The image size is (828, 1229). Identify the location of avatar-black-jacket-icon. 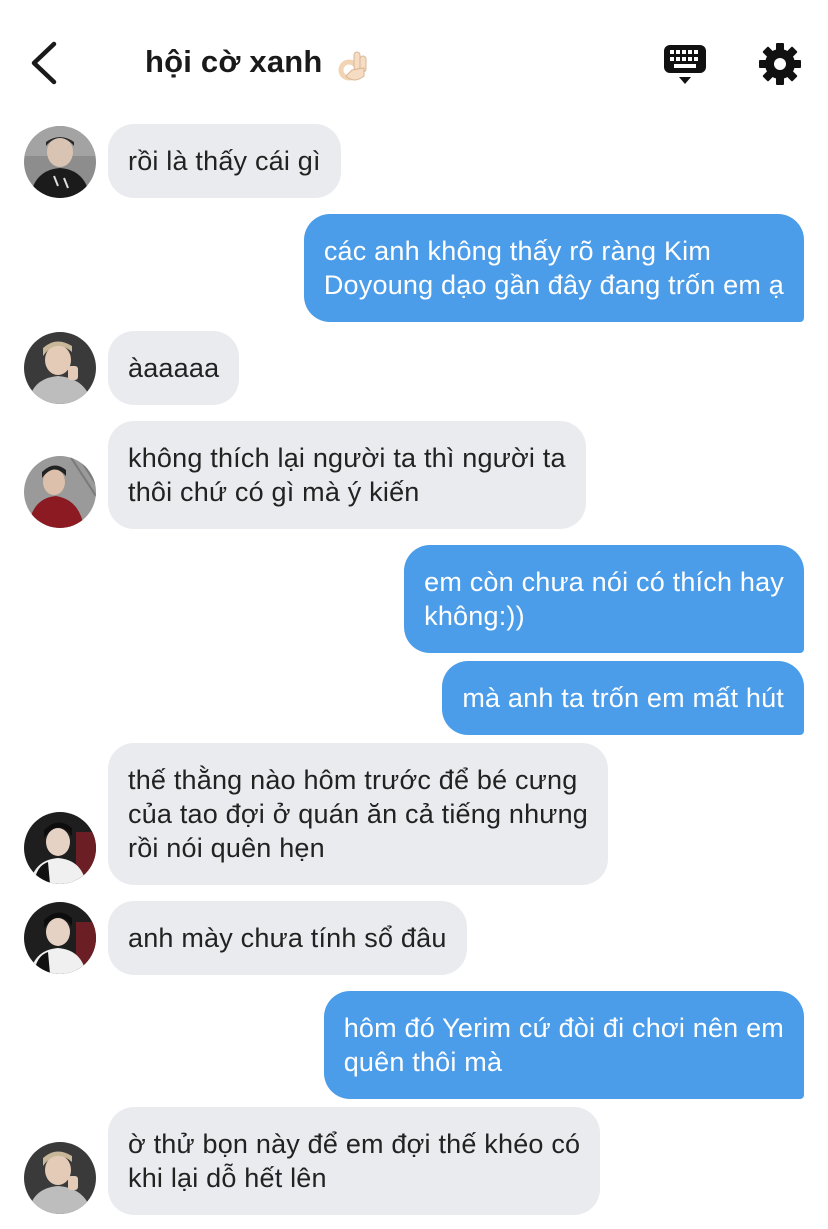
(60, 162).